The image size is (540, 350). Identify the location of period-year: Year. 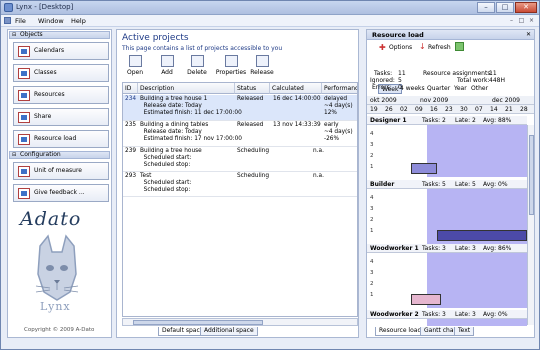
(460, 89).